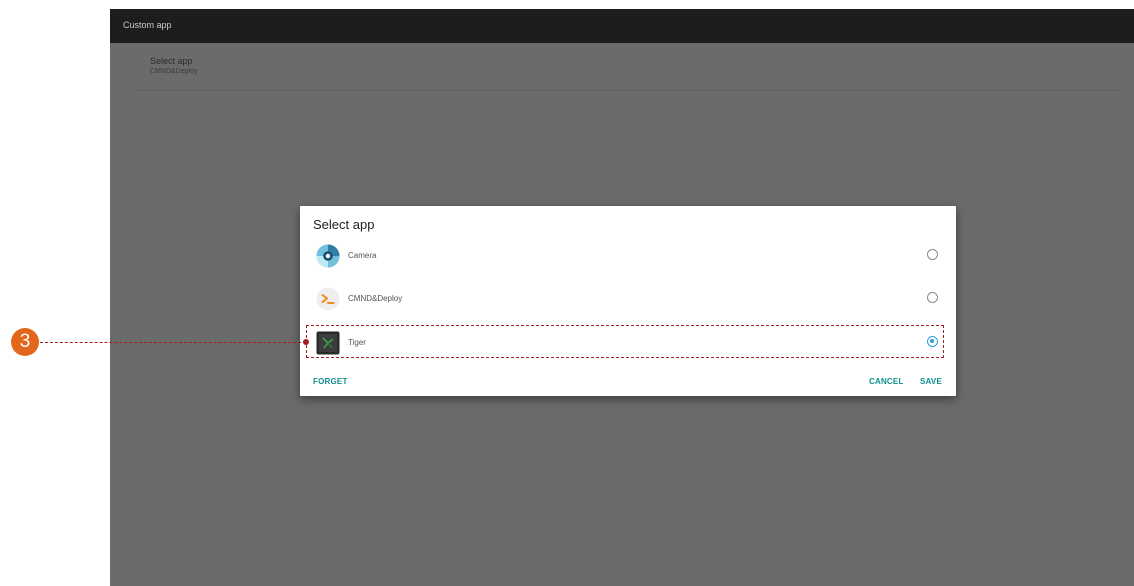 This screenshot has width=1134, height=586. What do you see at coordinates (932, 254) in the screenshot?
I see `radio-camera` at bounding box center [932, 254].